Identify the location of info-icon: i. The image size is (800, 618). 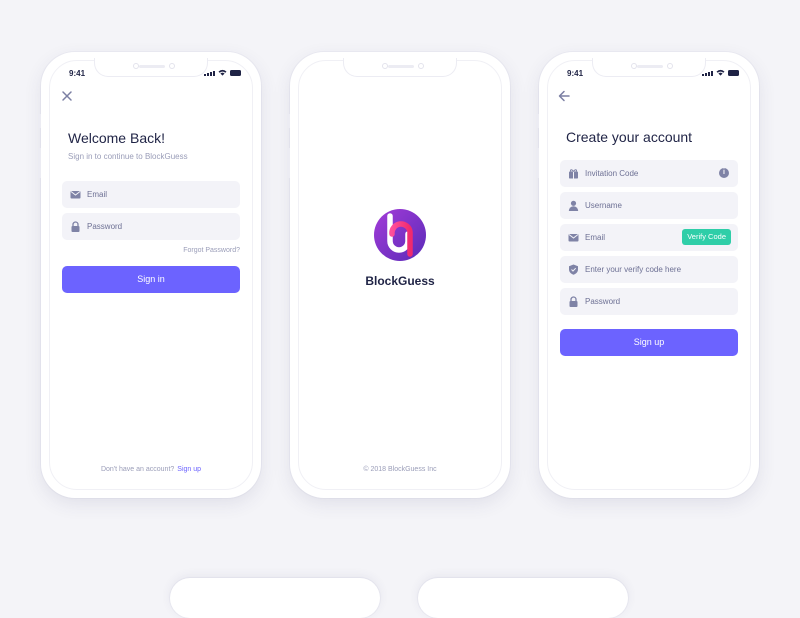
(724, 173).